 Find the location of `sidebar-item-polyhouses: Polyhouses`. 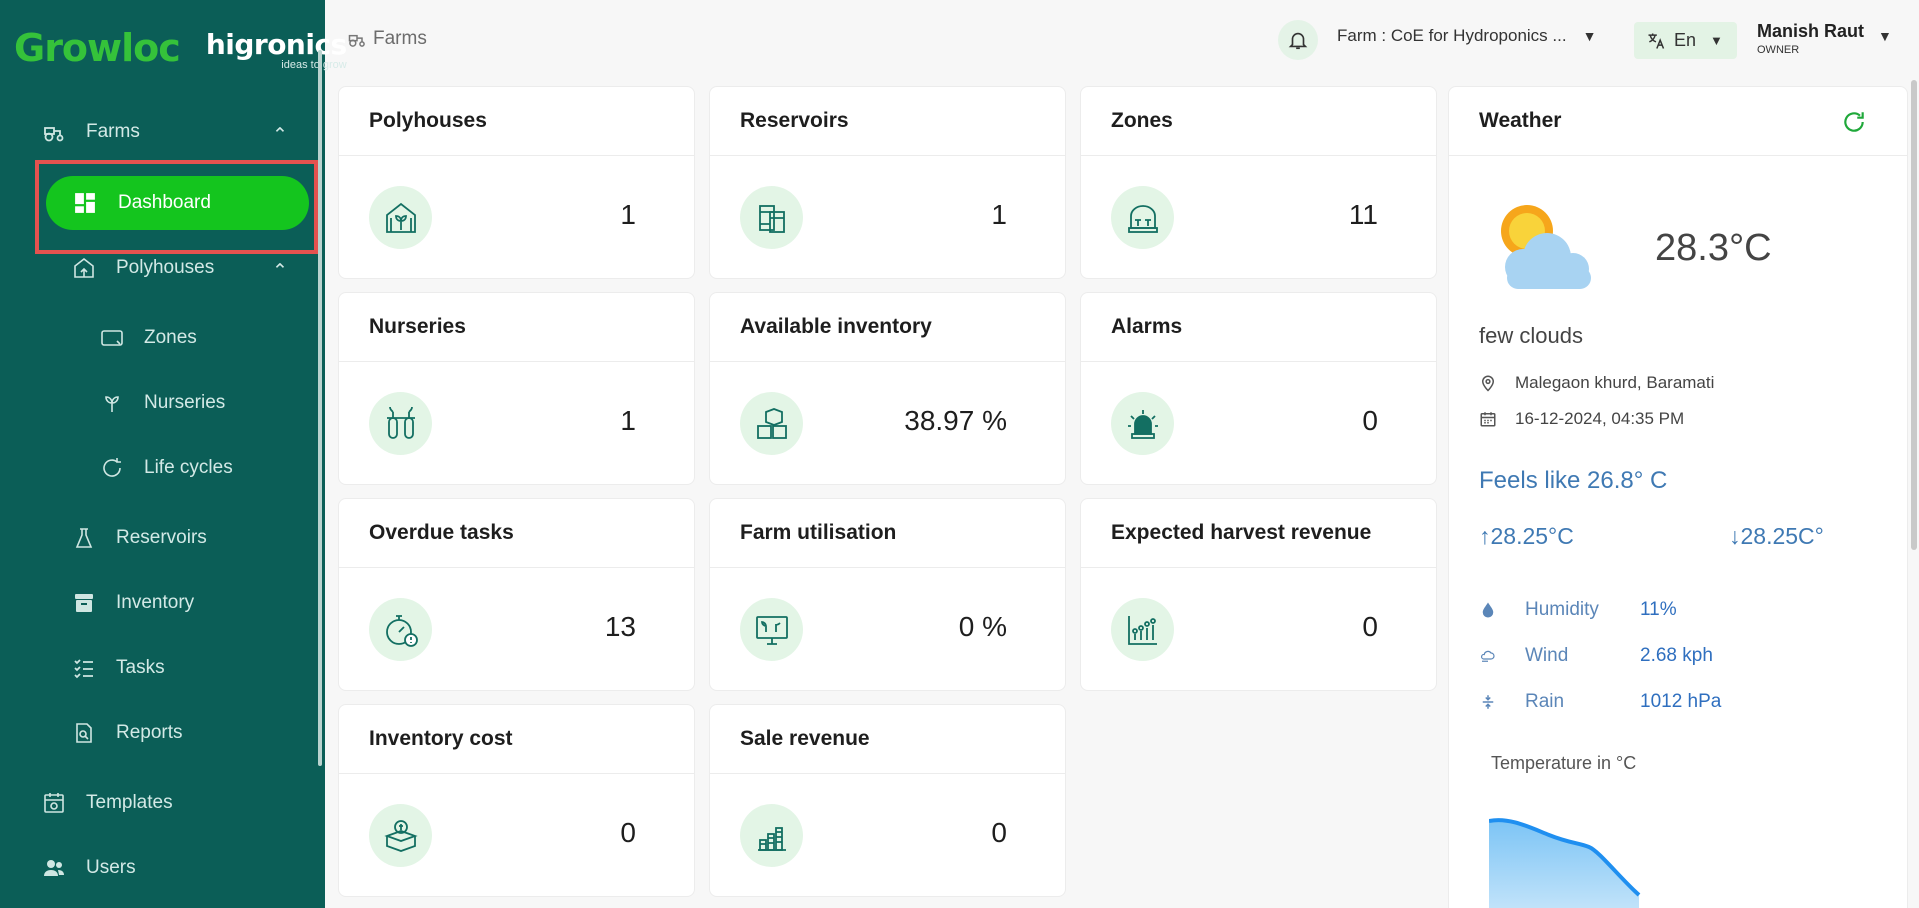

sidebar-item-polyhouses: Polyhouses is located at coordinates (142, 268).